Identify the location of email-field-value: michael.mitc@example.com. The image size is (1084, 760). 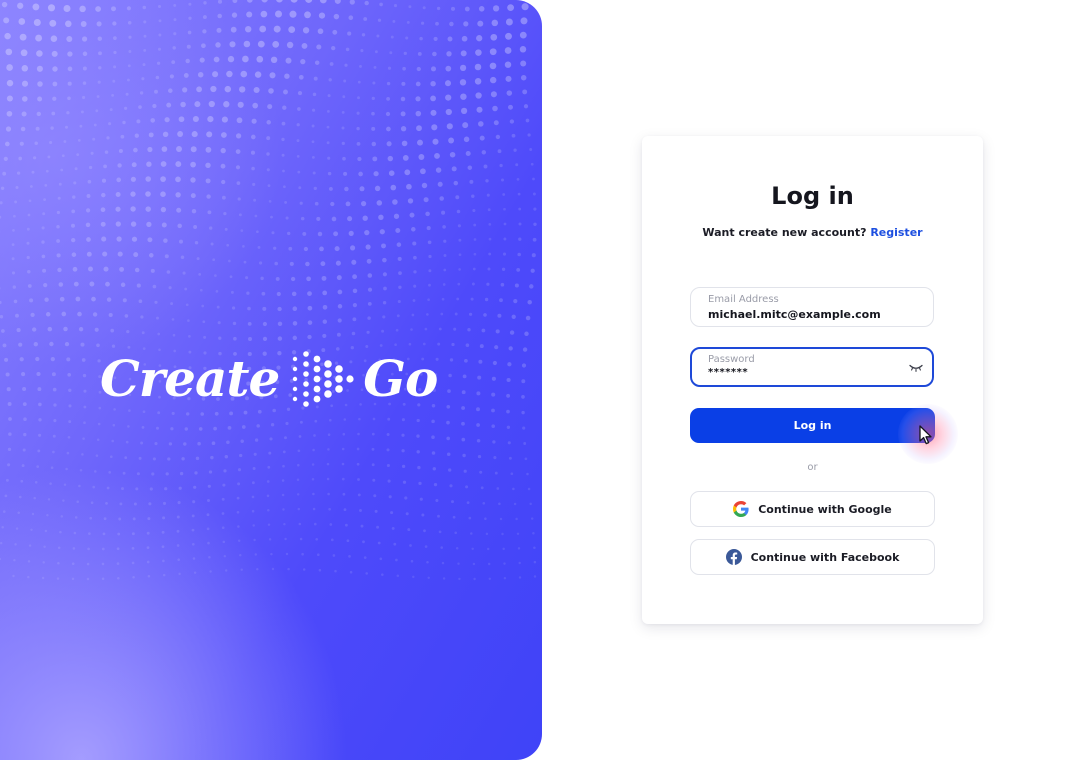
(794, 314).